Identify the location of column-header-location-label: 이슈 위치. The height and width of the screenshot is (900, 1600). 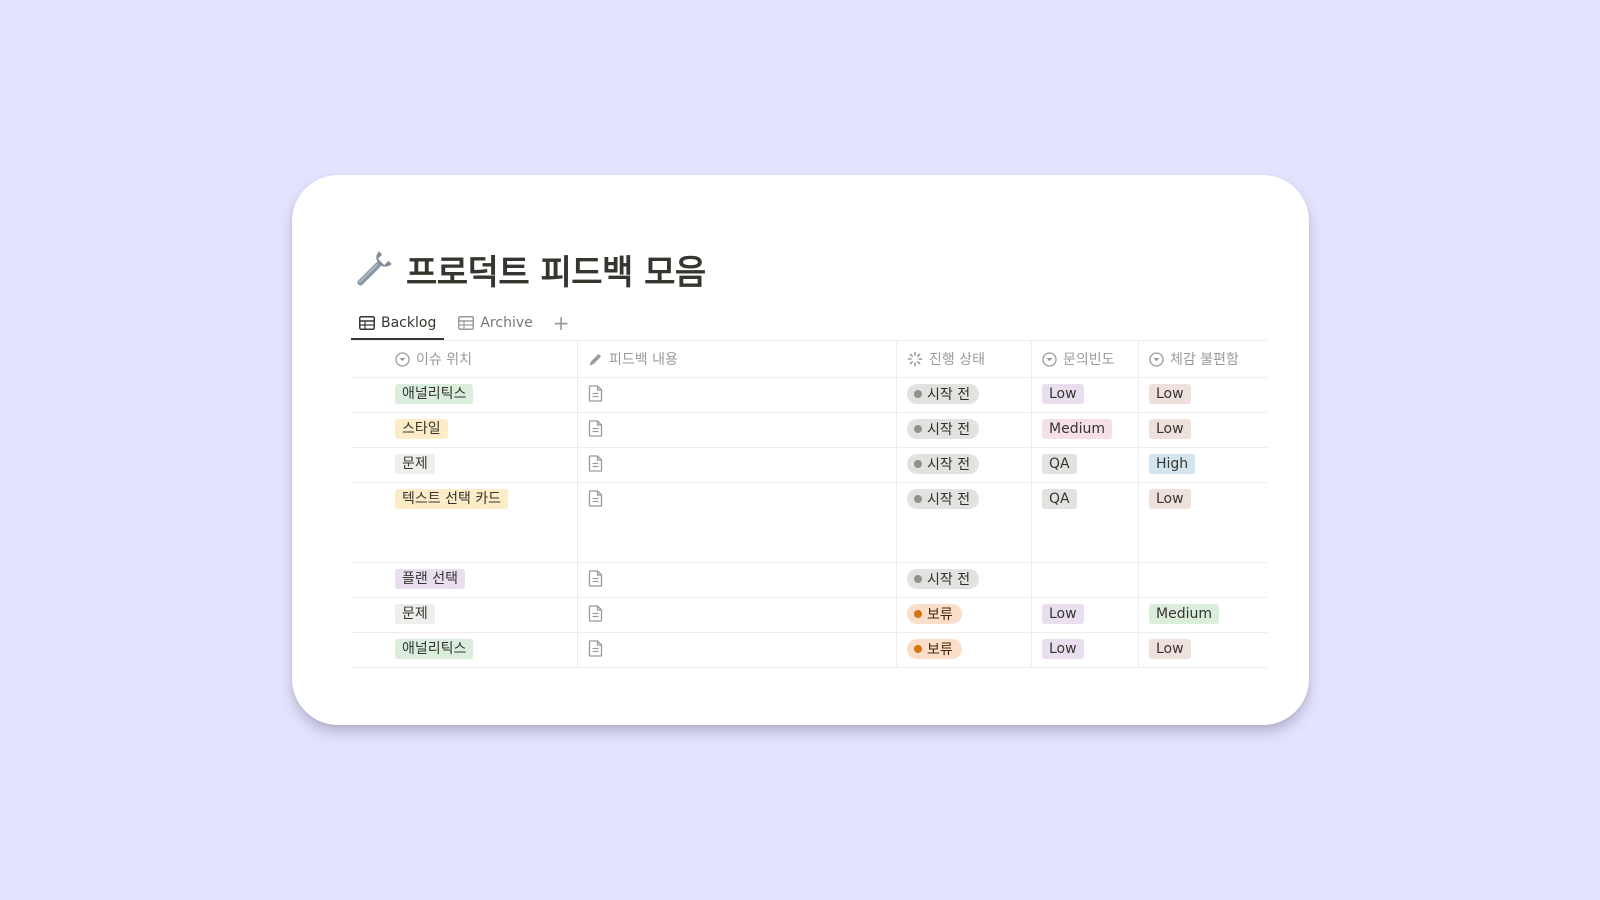
(444, 360).